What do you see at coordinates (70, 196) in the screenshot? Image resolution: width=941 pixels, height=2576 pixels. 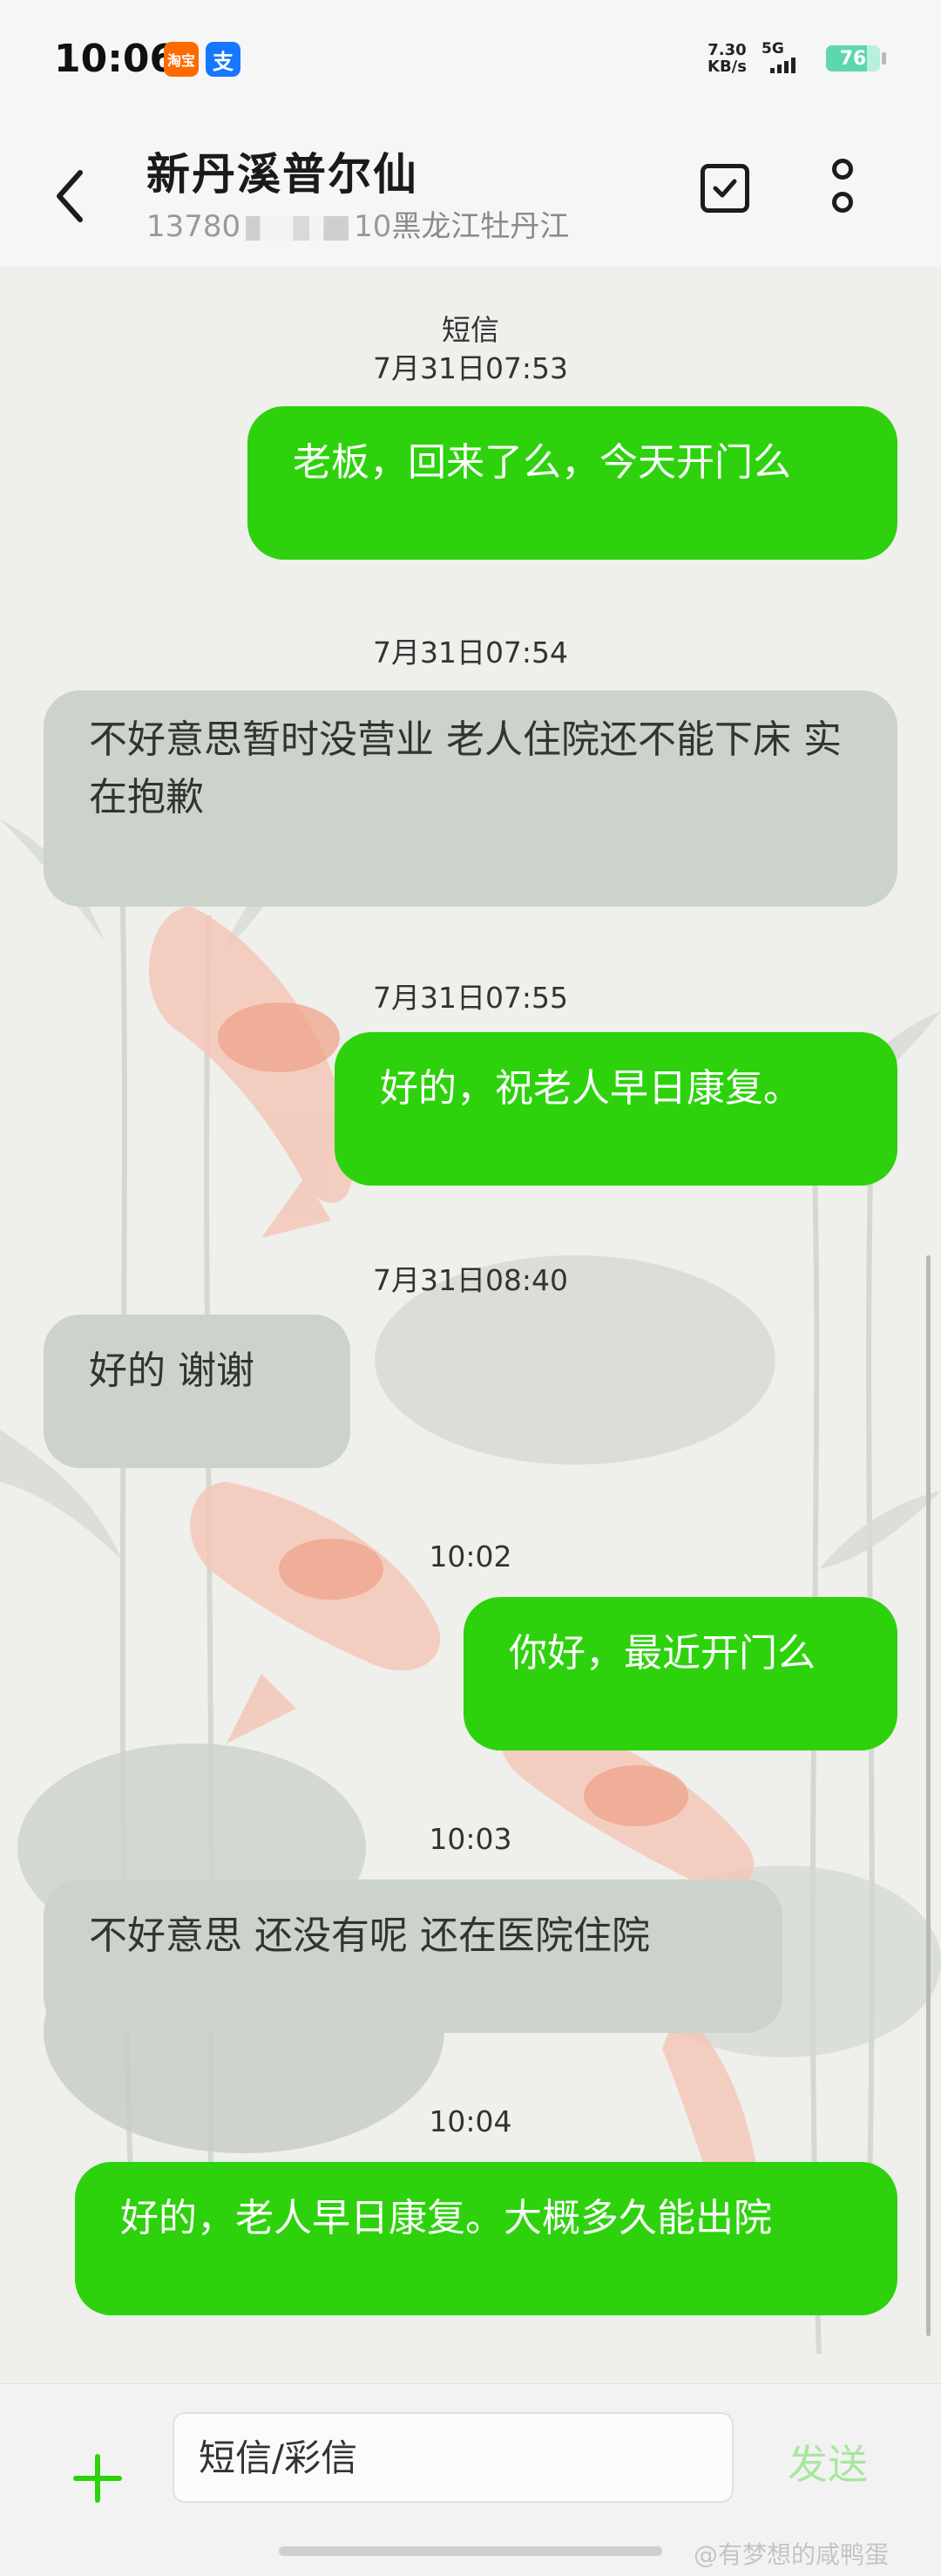 I see `chevron-left-icon` at bounding box center [70, 196].